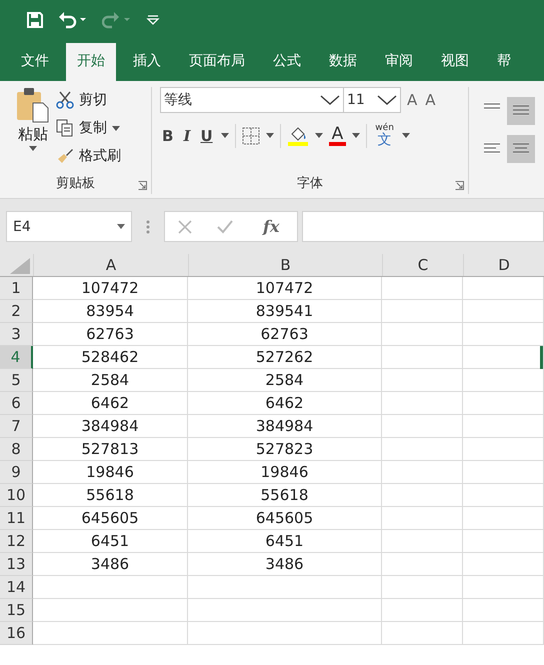  I want to click on grip-icon, so click(148, 227).